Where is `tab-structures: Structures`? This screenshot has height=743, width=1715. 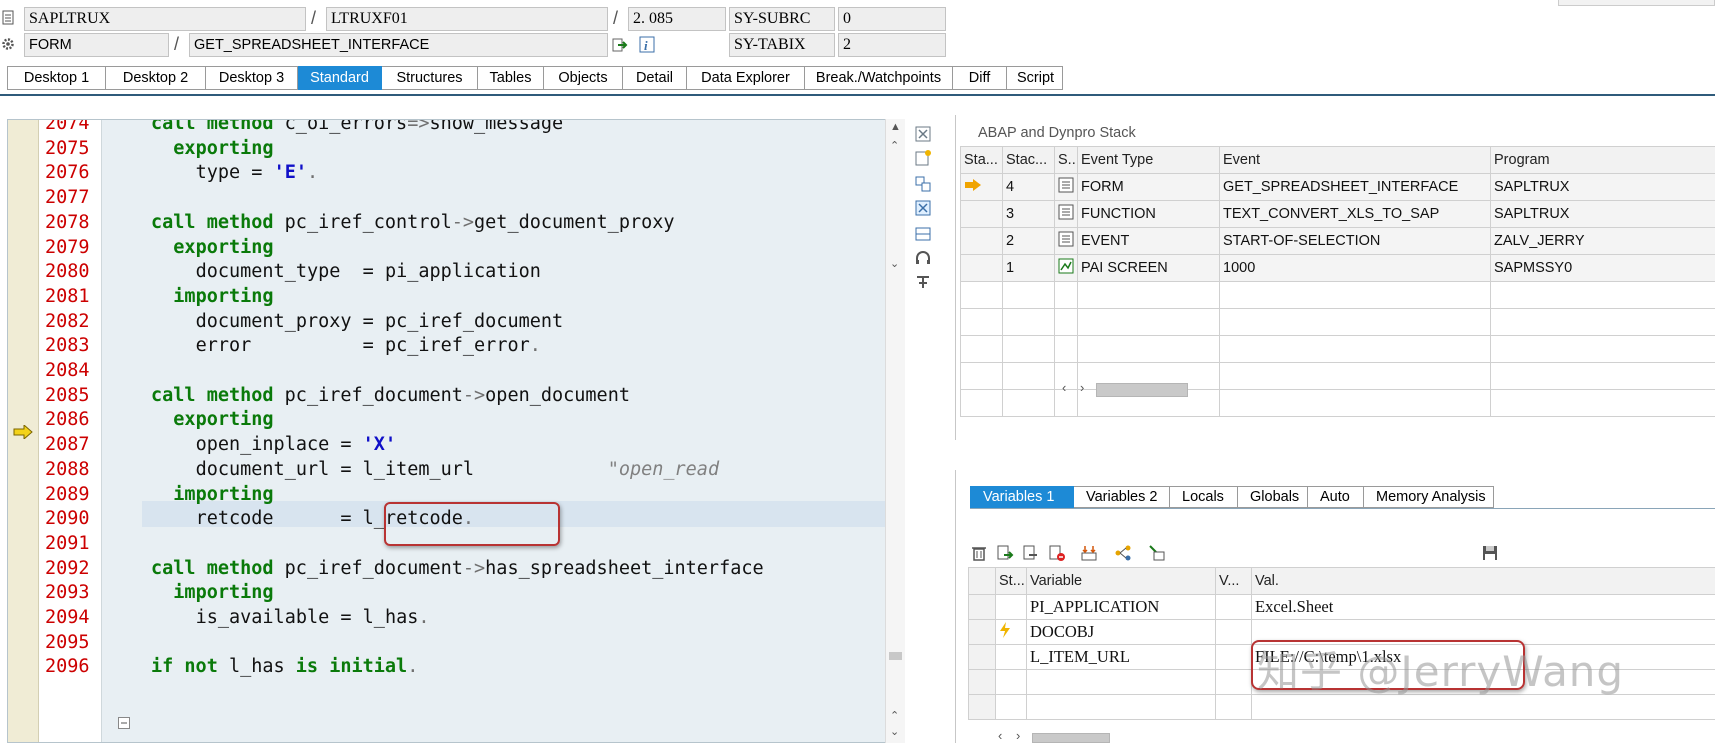 tab-structures: Structures is located at coordinates (430, 78).